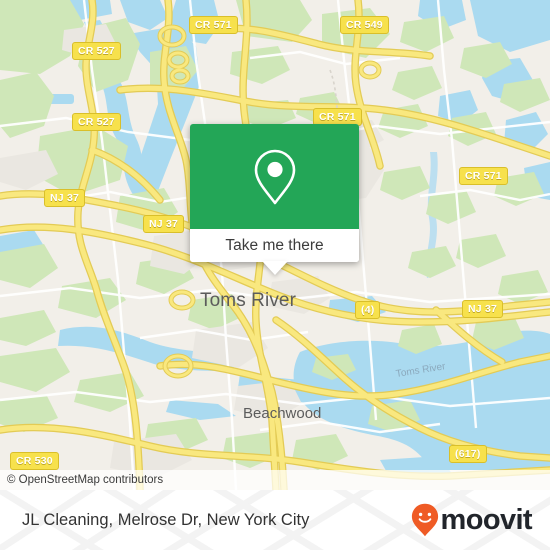  Describe the element at coordinates (166, 519) in the screenshot. I see `location-title: JL Cleaning, Melrose Dr, New York City` at that location.